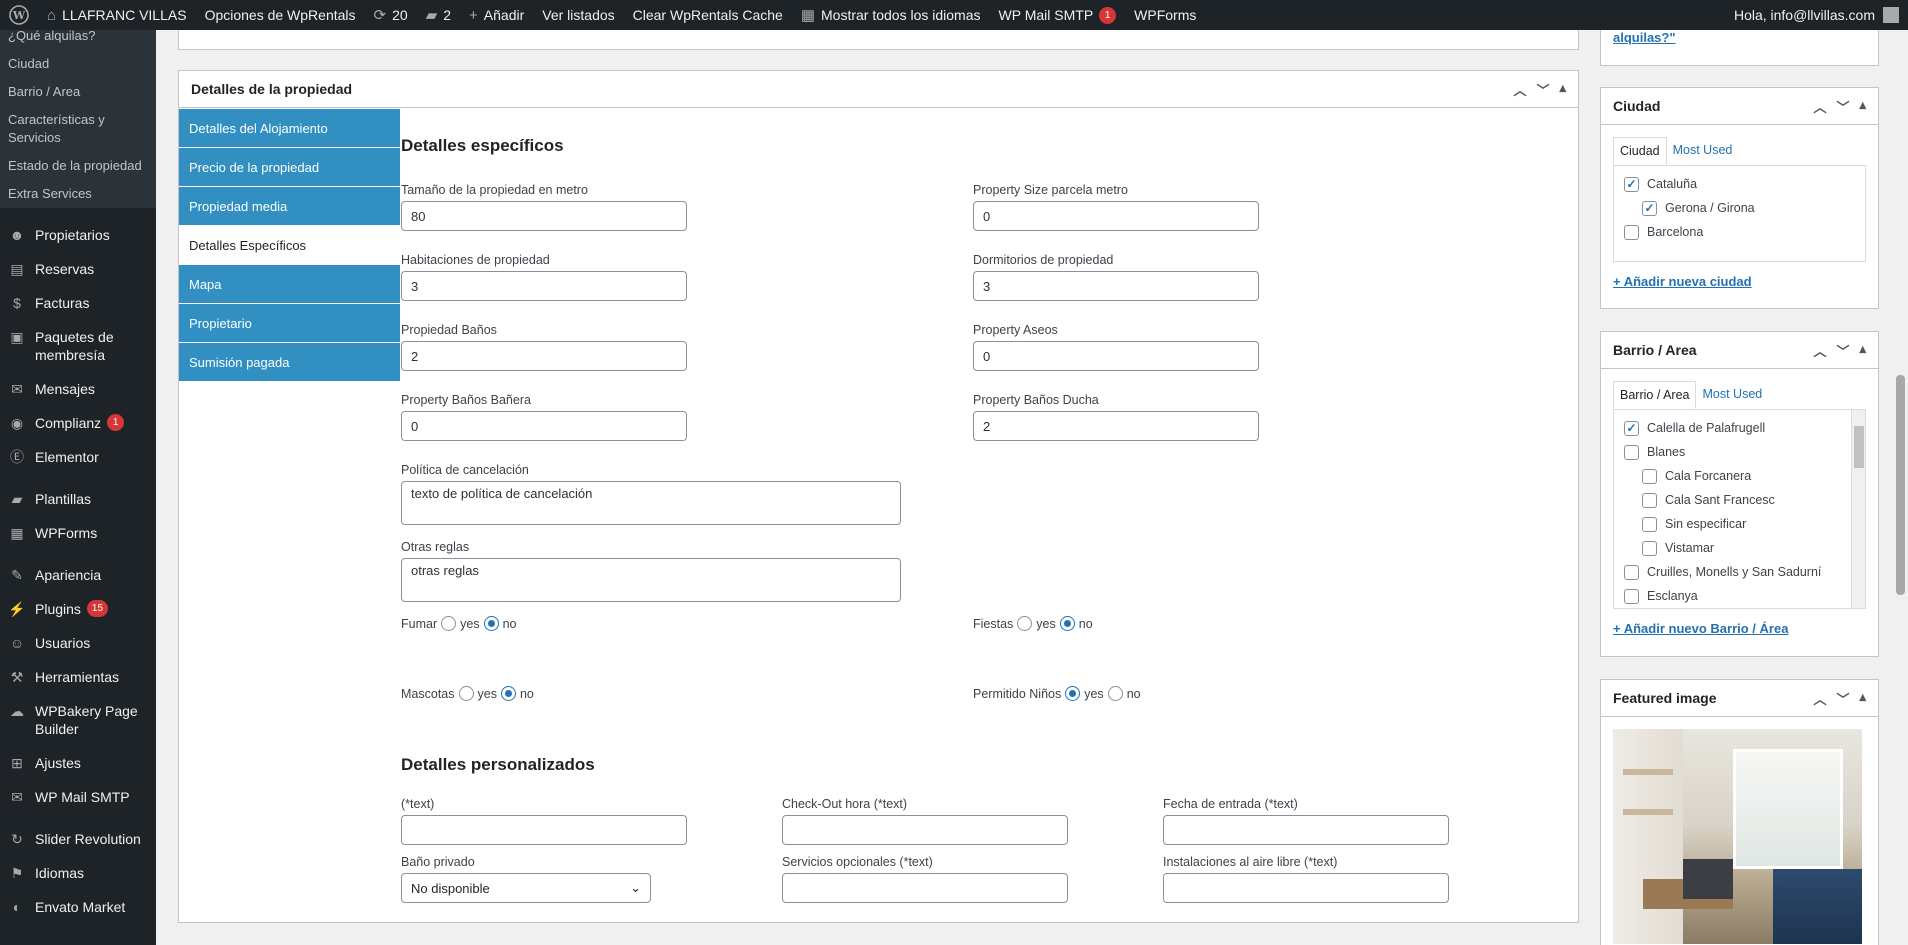  I want to click on sidebar-item-wpbakery-page-builder: ☁ WPBakery Page Builder, so click(78, 720).